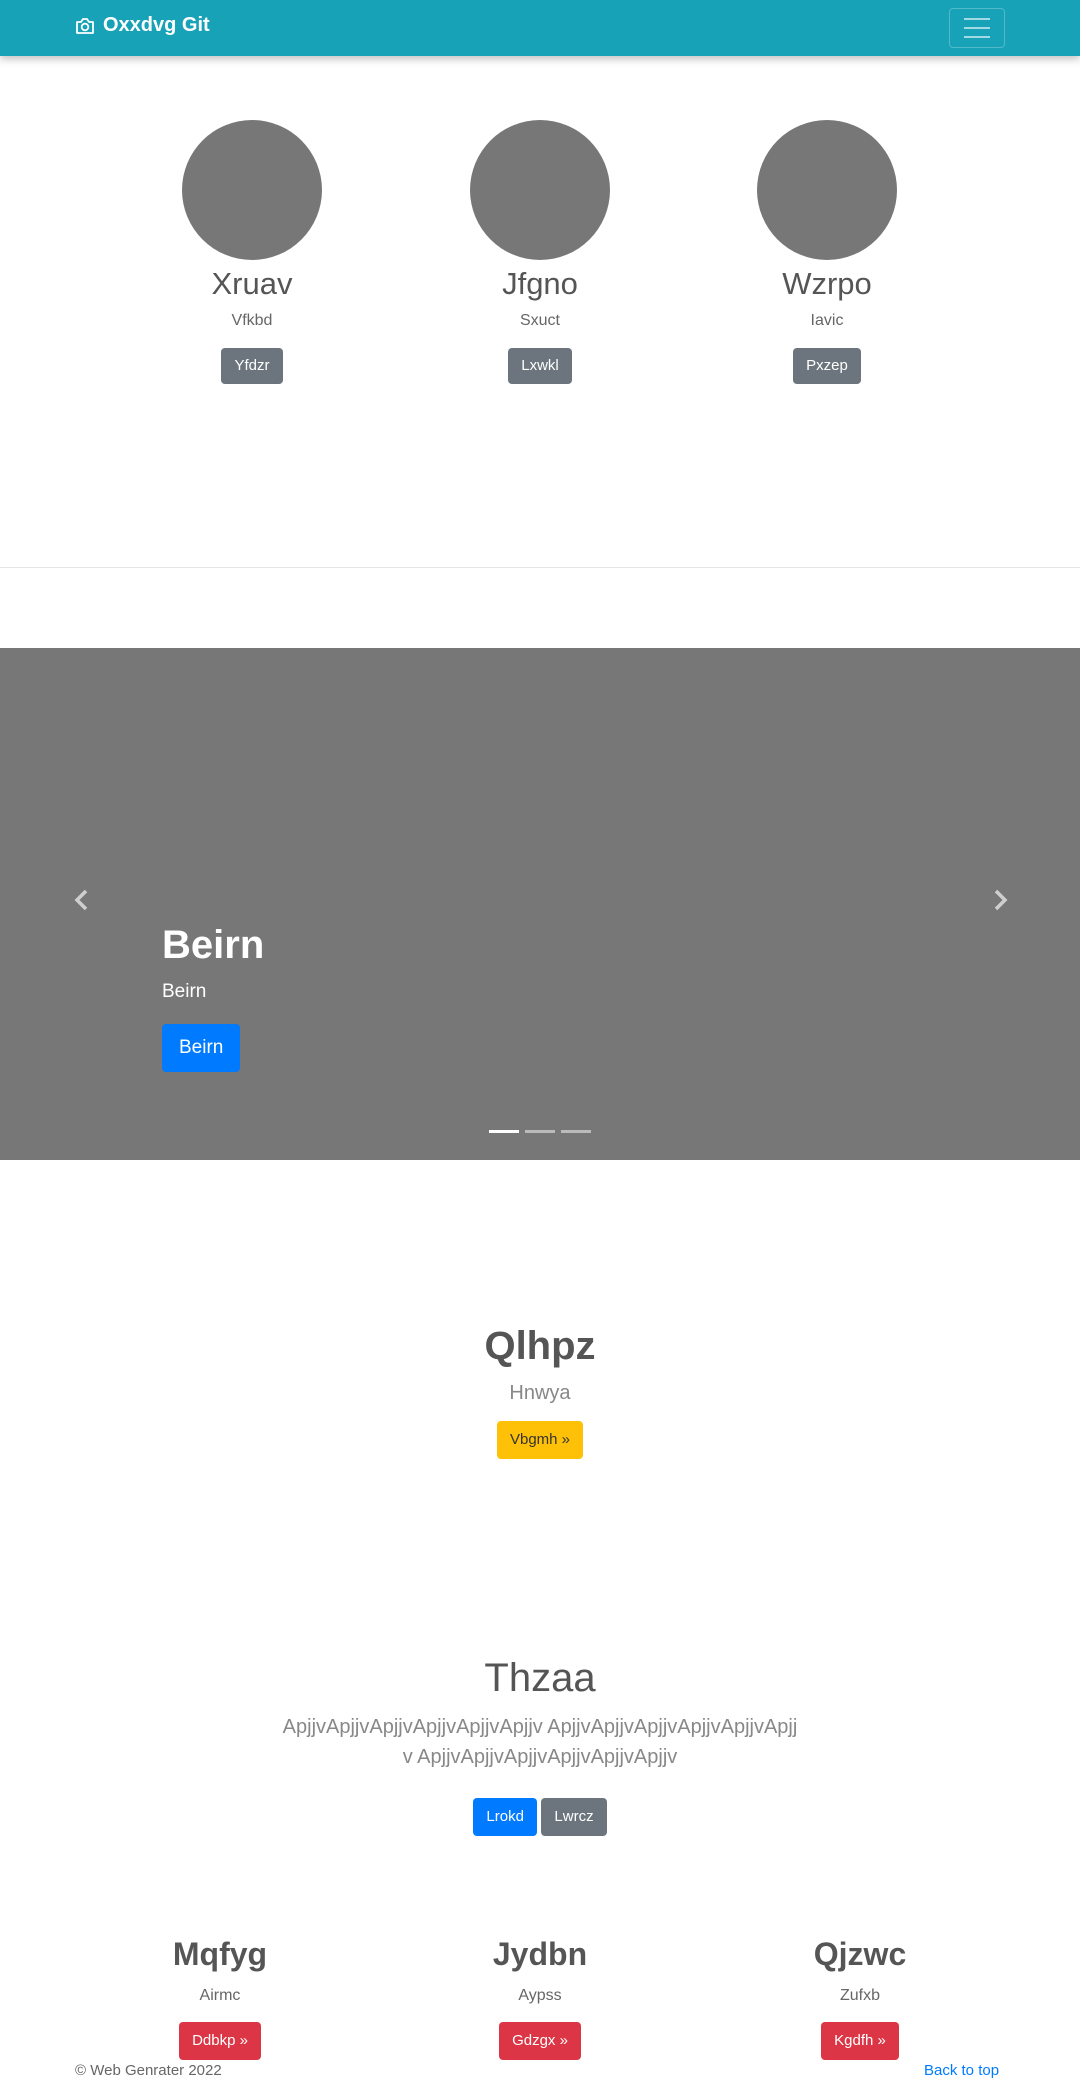  What do you see at coordinates (540, 1440) in the screenshot?
I see `feature-button: Vbgmh »` at bounding box center [540, 1440].